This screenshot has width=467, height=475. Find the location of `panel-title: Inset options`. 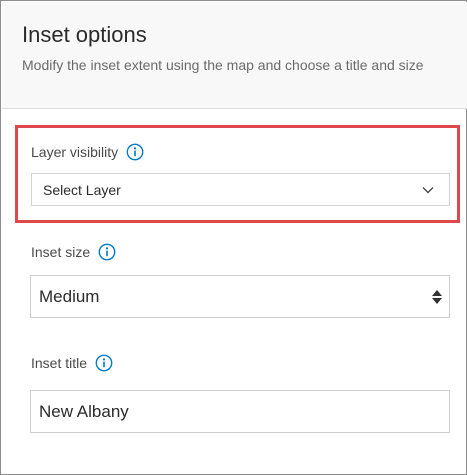

panel-title: Inset options is located at coordinates (84, 34).